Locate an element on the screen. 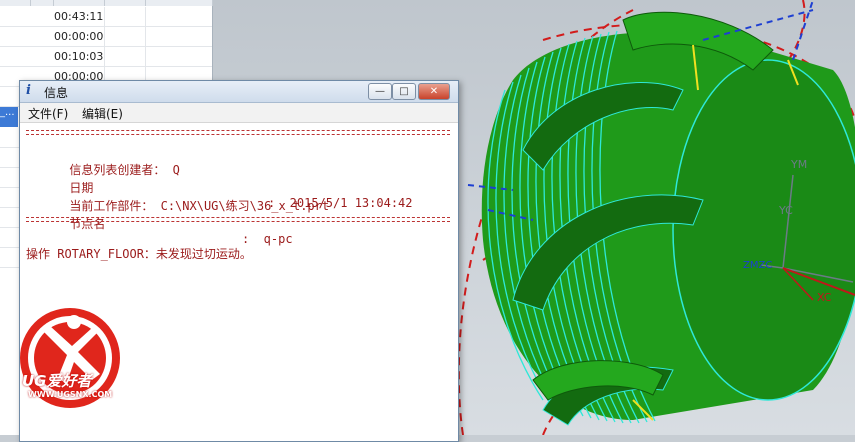 The width and height of the screenshot is (855, 442). time-cell: 00:00:00 is located at coordinates (79, 36).